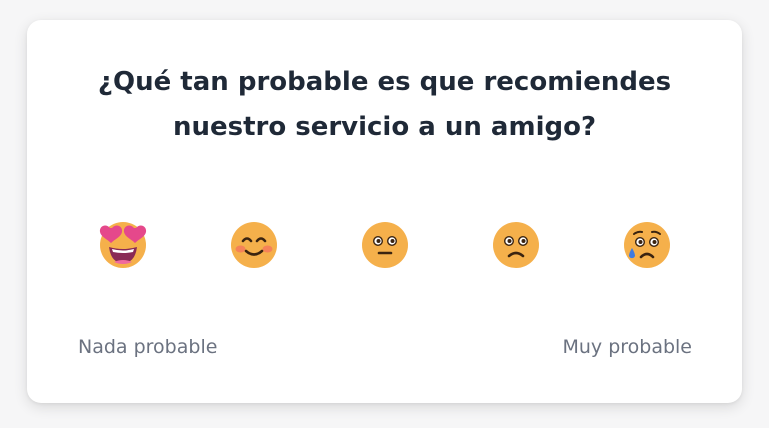 This screenshot has height=428, width=769. I want to click on sad-tear-face-icon, so click(647, 245).